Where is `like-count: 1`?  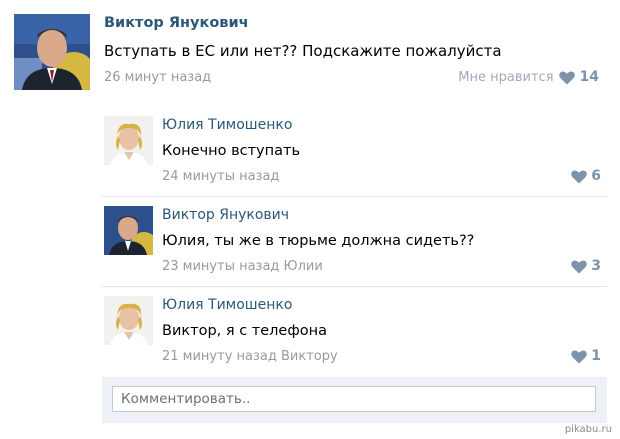
like-count: 1 is located at coordinates (596, 356).